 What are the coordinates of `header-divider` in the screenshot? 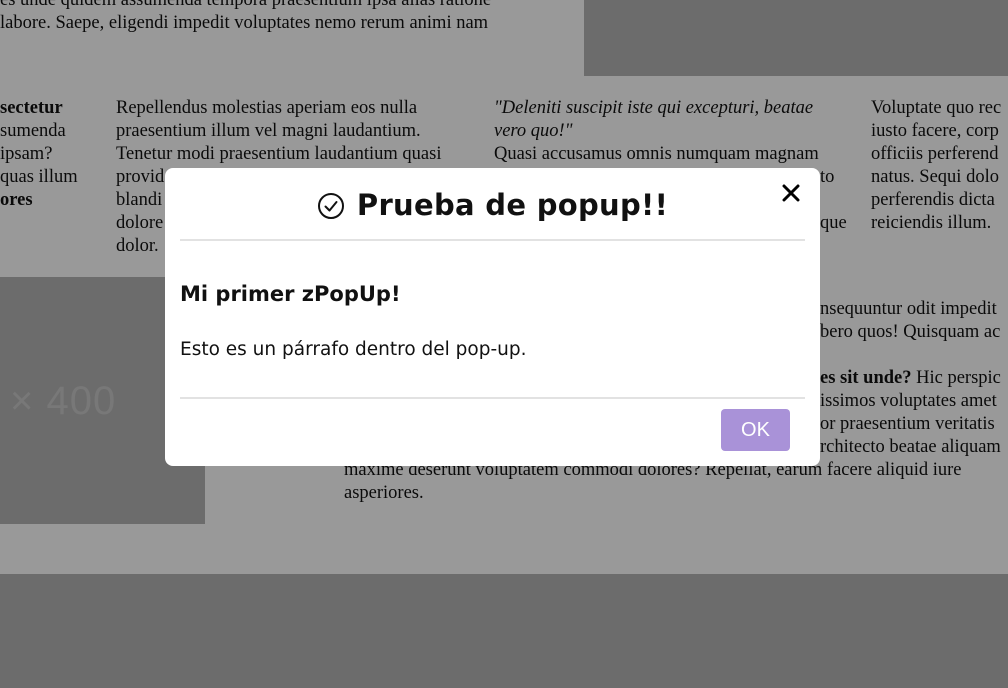 It's located at (492, 240).